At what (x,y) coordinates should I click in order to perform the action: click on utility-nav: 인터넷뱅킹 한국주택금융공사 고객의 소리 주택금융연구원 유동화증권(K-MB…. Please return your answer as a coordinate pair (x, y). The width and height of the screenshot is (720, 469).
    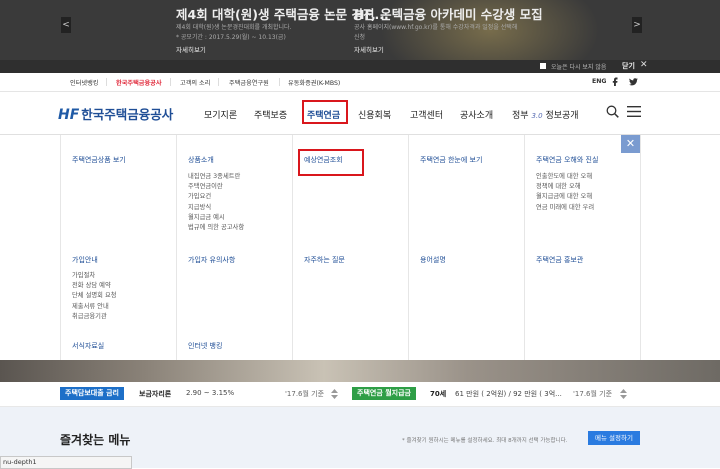
    Looking at the image, I should click on (360, 82).